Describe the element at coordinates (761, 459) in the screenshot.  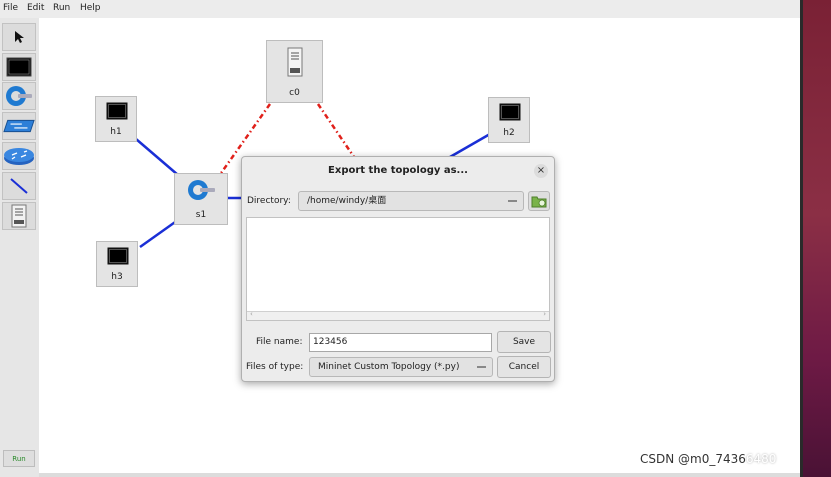
I see `watermark-suffix: 6480` at that location.